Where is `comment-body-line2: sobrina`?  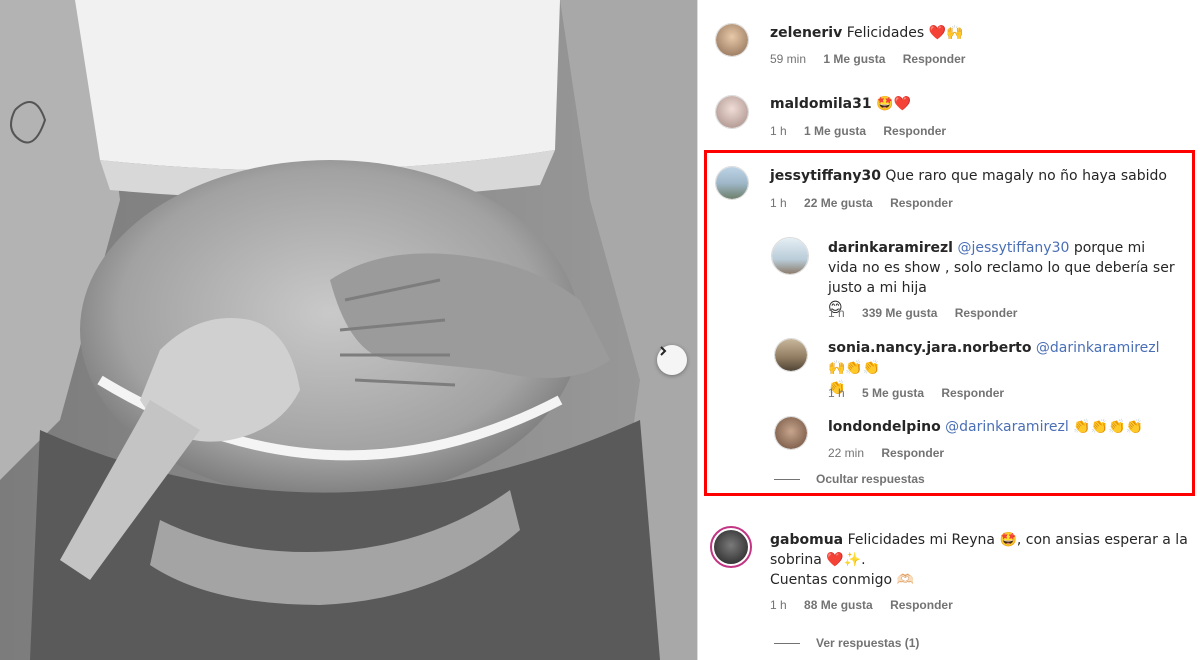
comment-body-line2: sobrina is located at coordinates (796, 560).